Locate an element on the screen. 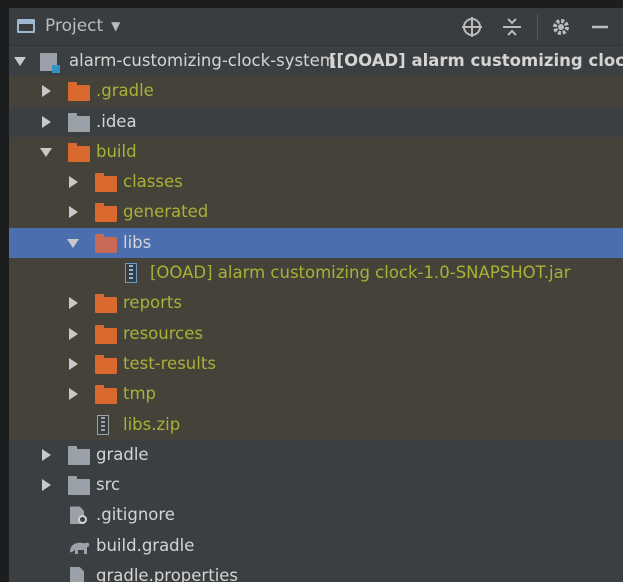  gradle-elephant-icon is located at coordinates (79, 549).